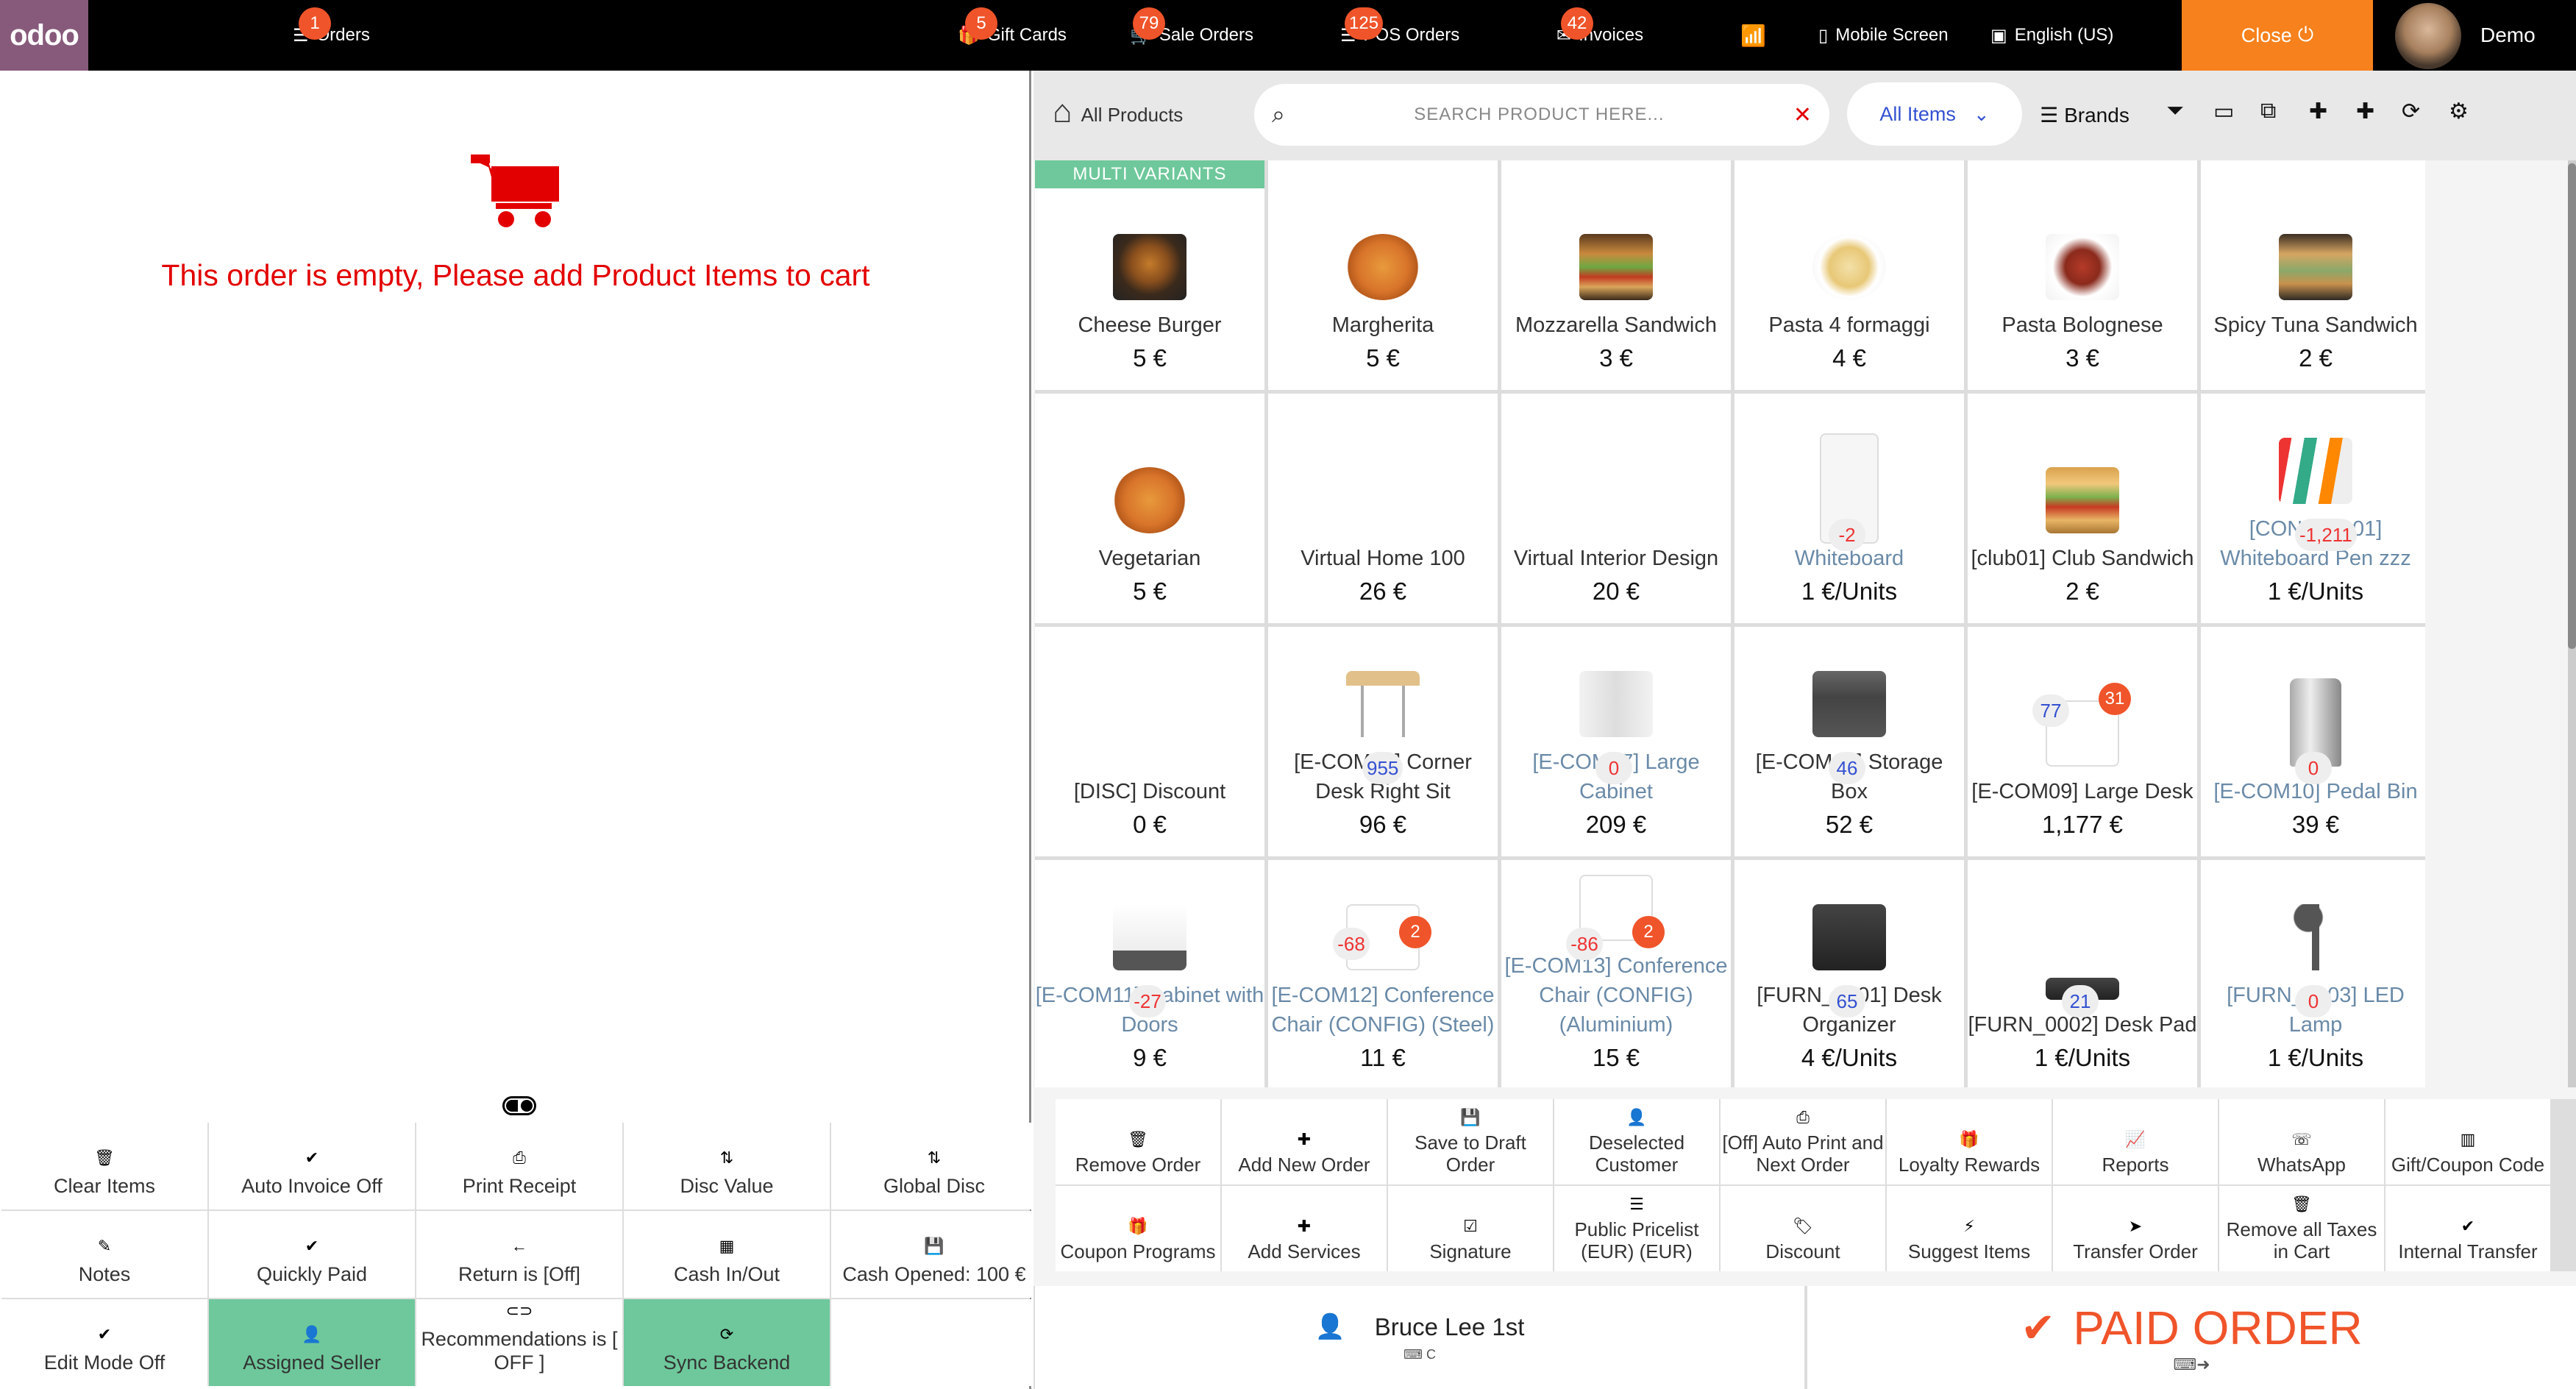  What do you see at coordinates (1304, 1228) in the screenshot?
I see `pos-action-10: ✚ Add Services` at bounding box center [1304, 1228].